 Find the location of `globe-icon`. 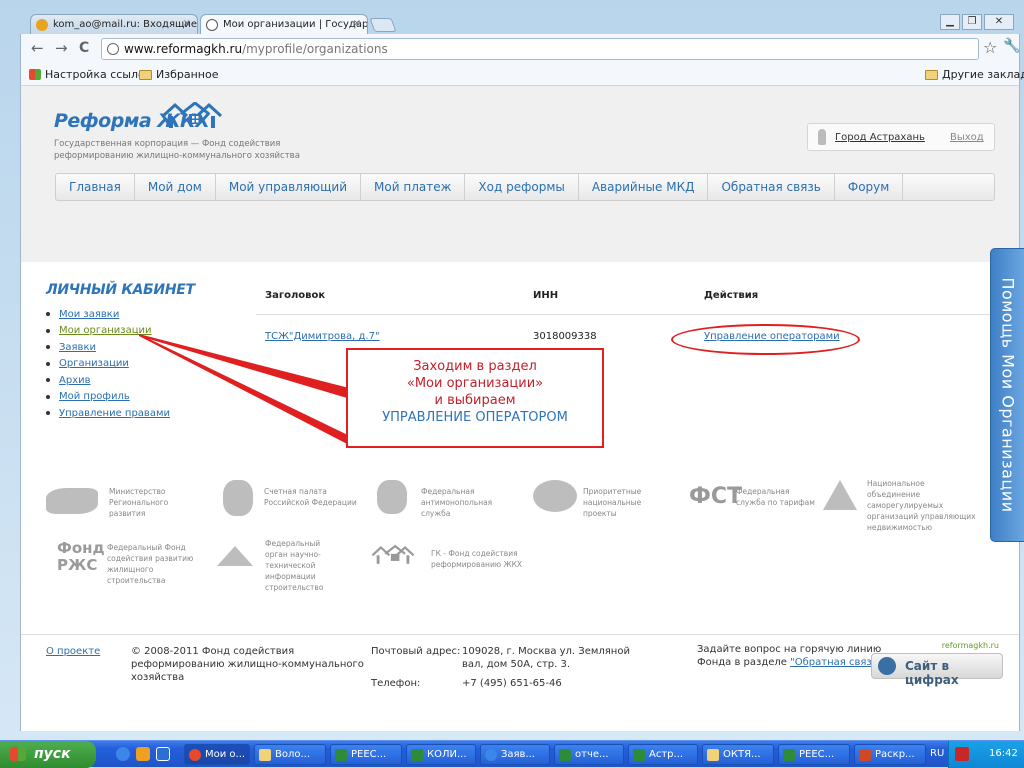

globe-icon is located at coordinates (212, 25).